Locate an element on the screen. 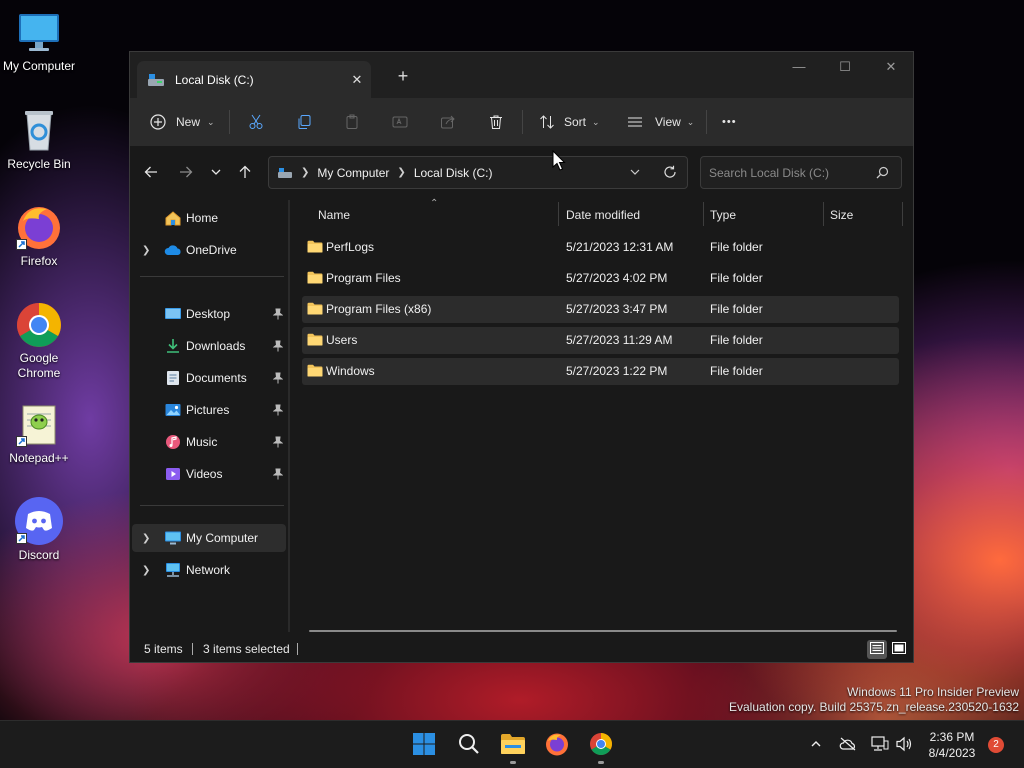 The width and height of the screenshot is (1024, 768). sidebar-item-pictures: Pictures is located at coordinates (209, 410).